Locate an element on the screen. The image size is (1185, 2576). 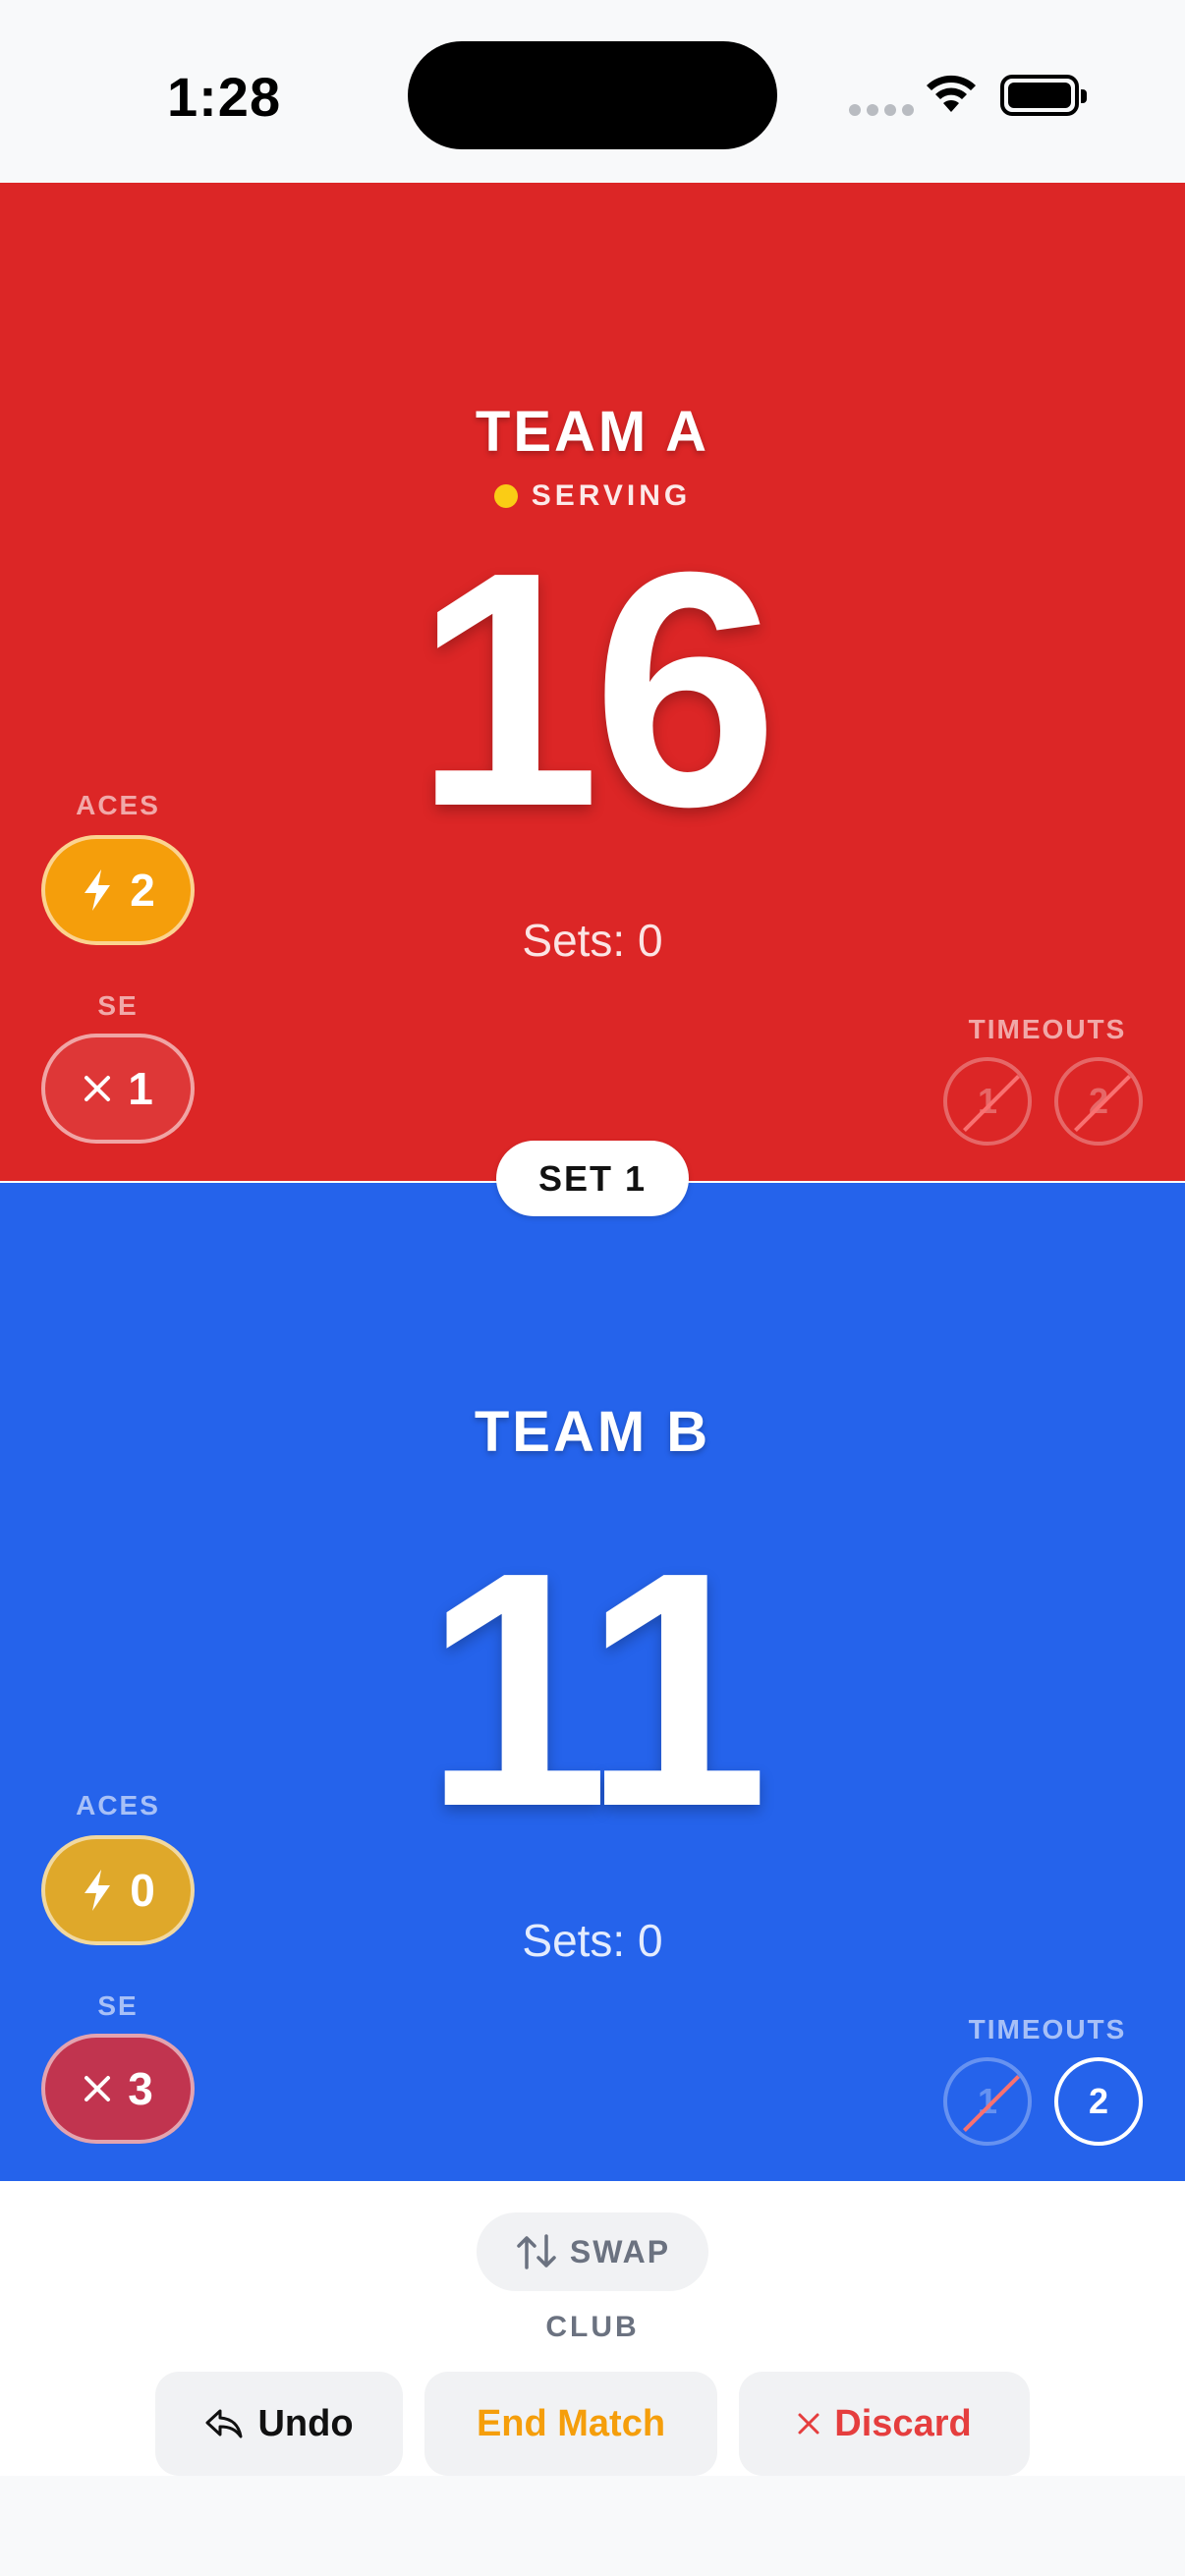
team-a-timeout-1: 1 is located at coordinates (988, 1101).